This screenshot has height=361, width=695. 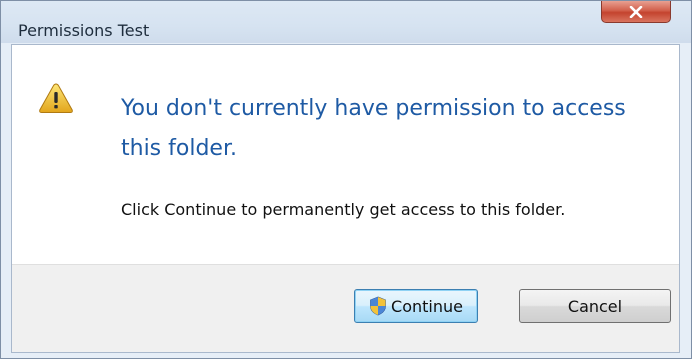 I want to click on title-bar: Permissions Test, so click(x=346, y=22).